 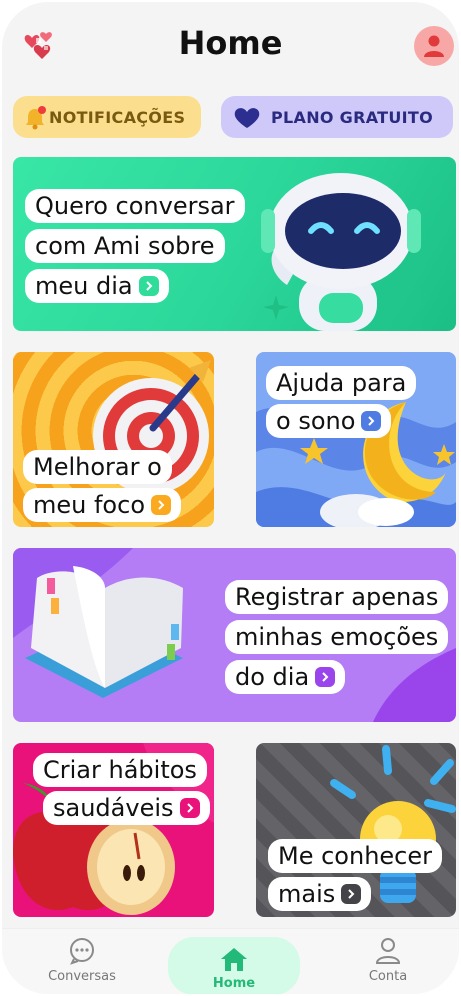 What do you see at coordinates (388, 976) in the screenshot?
I see `nav-label: Conta` at bounding box center [388, 976].